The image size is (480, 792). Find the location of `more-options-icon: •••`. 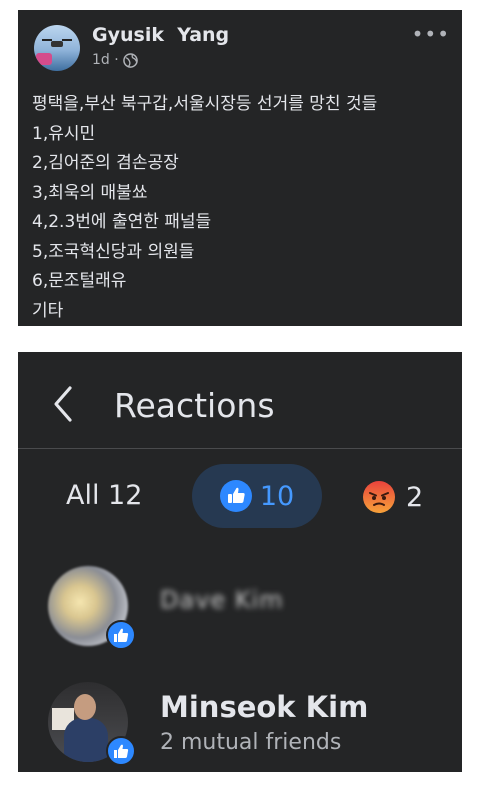

more-options-icon: ••• is located at coordinates (431, 34).